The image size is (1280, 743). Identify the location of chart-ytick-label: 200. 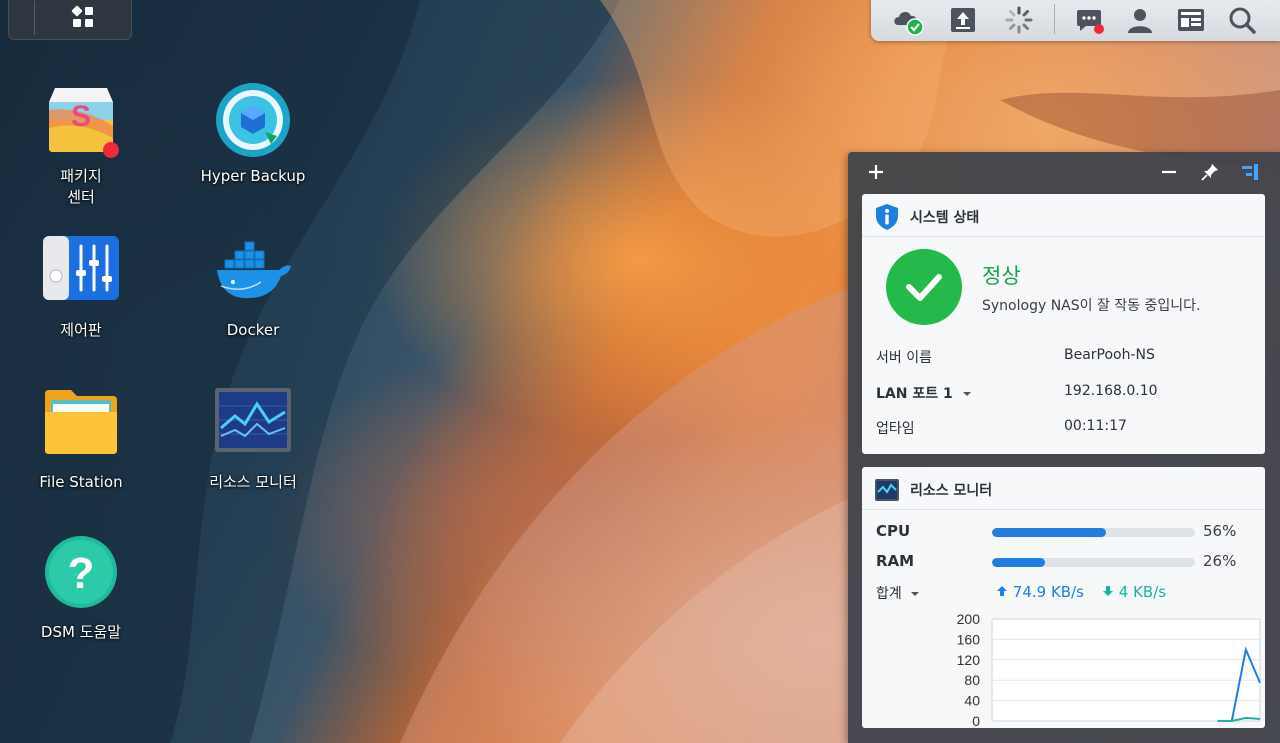
(969, 619).